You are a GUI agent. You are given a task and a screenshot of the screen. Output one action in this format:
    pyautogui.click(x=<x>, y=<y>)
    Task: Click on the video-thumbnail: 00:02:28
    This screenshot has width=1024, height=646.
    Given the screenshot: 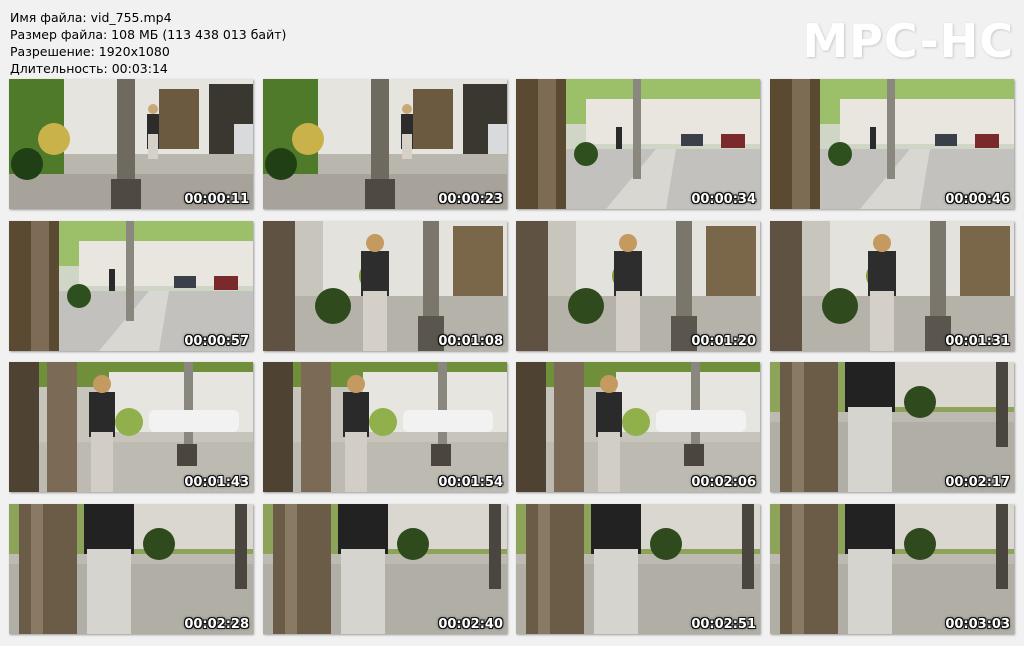 What is the action you would take?
    pyautogui.click(x=131, y=569)
    